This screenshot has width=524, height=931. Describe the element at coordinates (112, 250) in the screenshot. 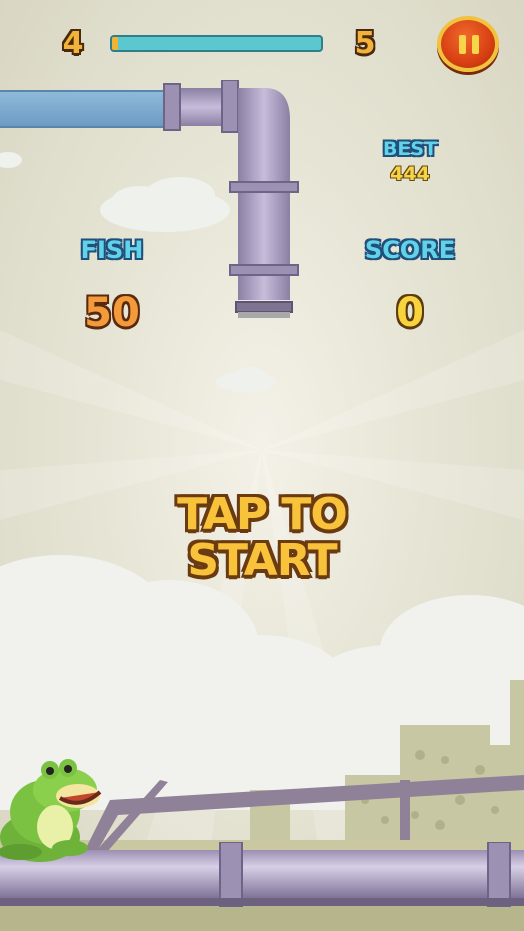

I see `fish-label: FISH` at that location.